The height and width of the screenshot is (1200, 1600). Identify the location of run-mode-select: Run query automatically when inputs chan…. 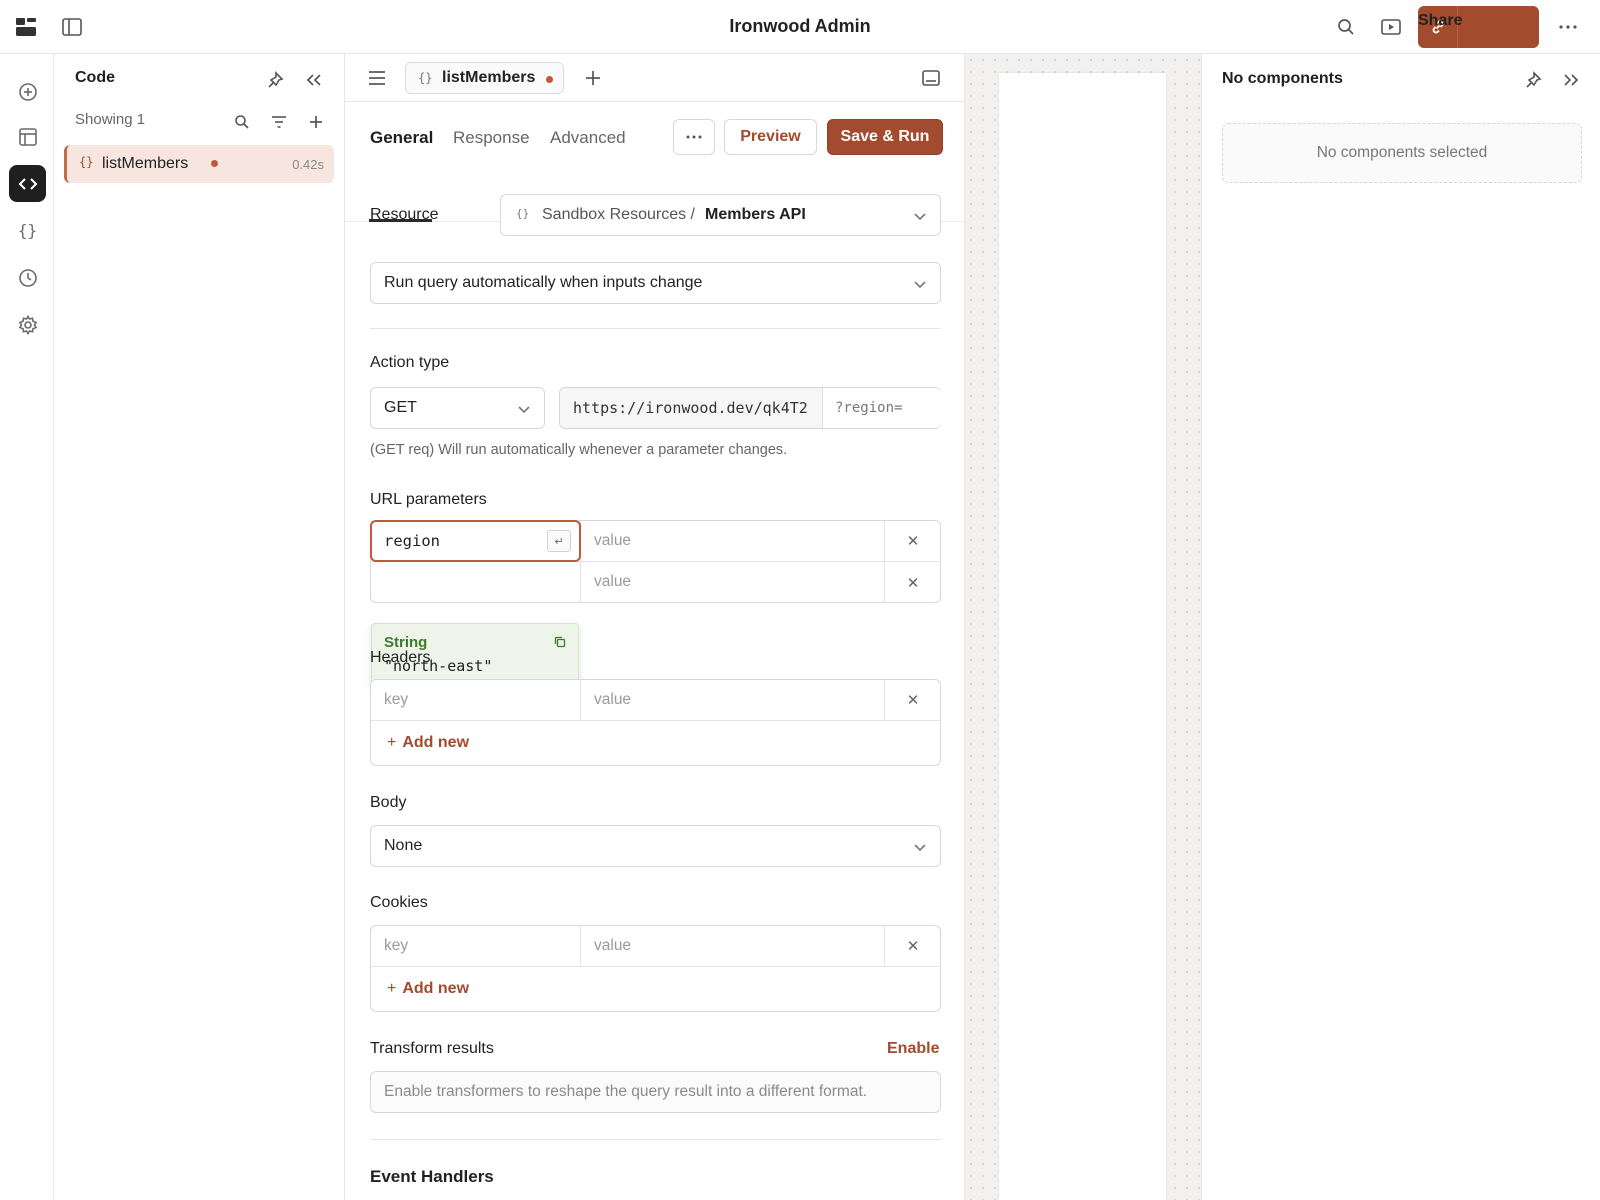
(655, 283).